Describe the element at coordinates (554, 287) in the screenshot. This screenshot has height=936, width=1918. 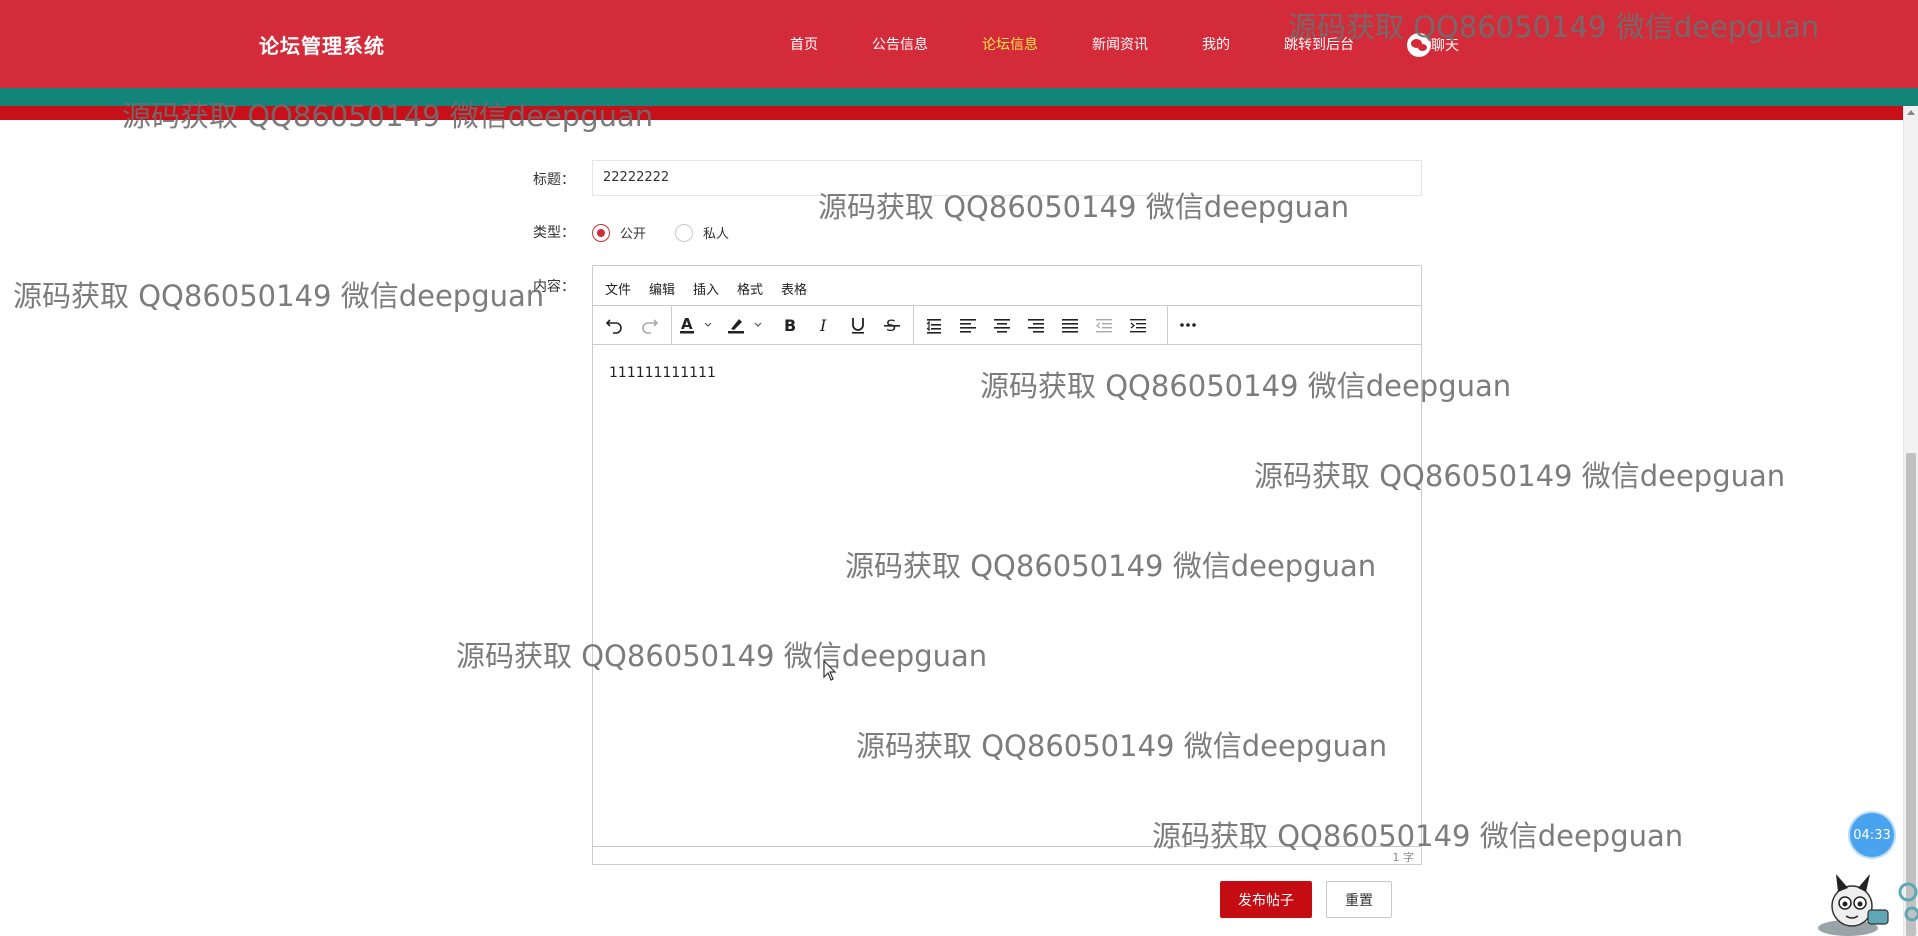
I see `content-label: 内容：` at that location.